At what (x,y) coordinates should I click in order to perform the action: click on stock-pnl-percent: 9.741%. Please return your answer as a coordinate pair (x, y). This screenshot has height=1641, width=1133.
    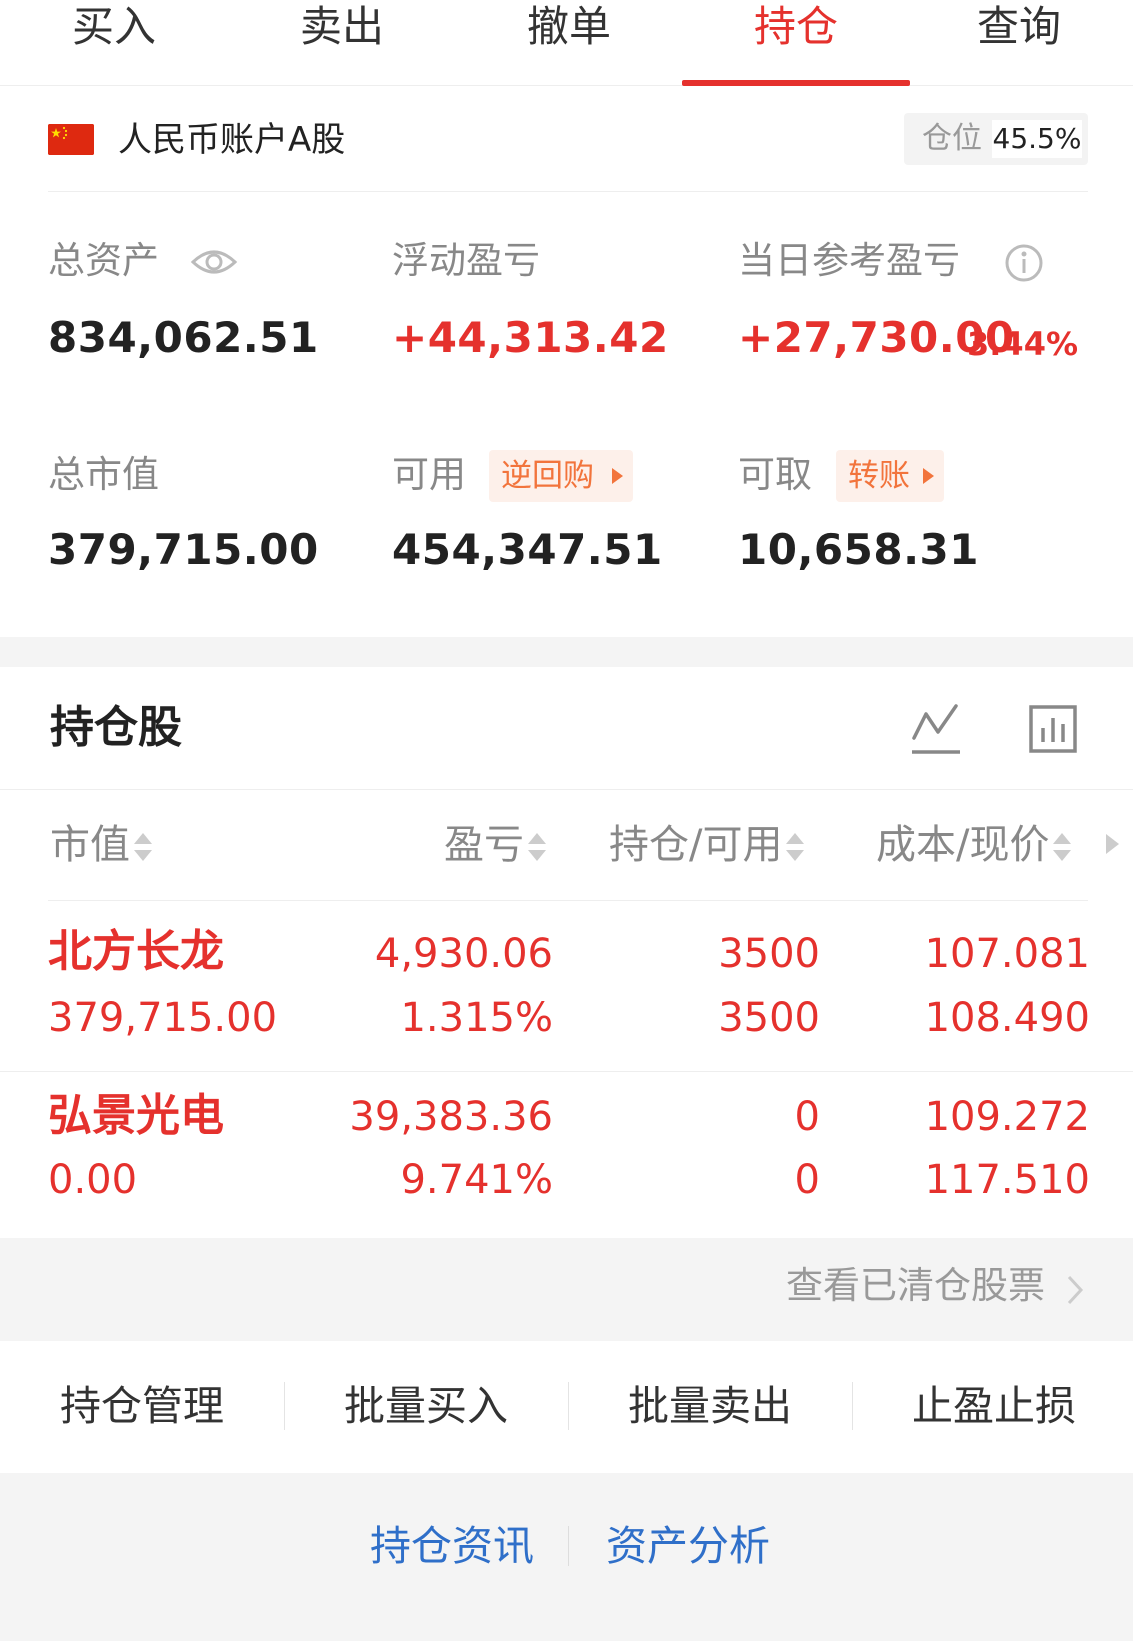
    Looking at the image, I should click on (476, 1180).